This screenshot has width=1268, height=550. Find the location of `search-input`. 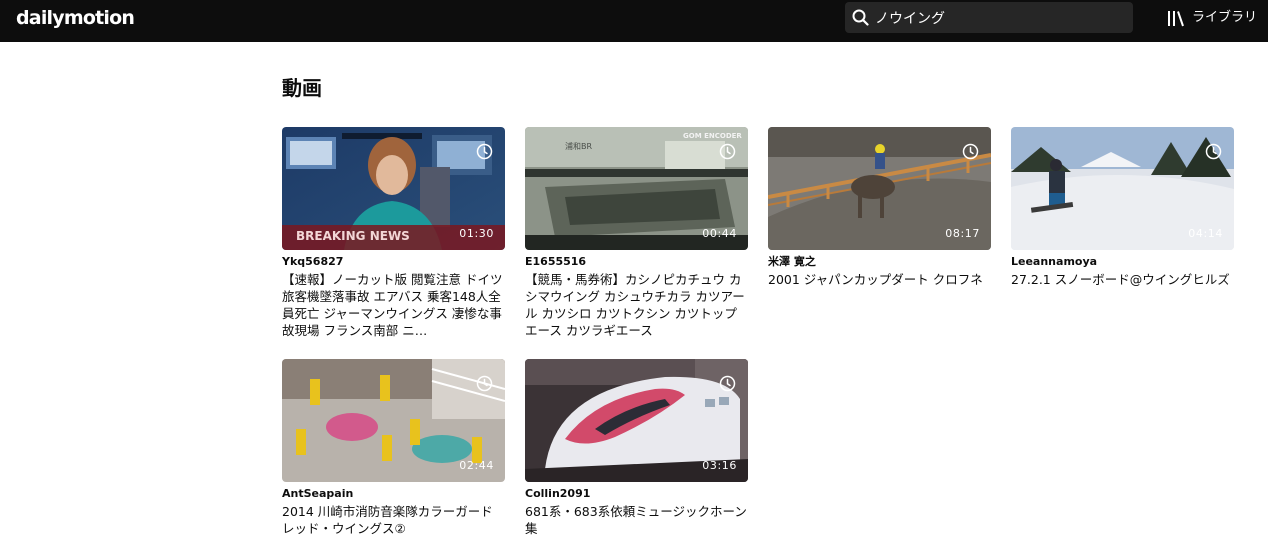

search-input is located at coordinates (1000, 17).